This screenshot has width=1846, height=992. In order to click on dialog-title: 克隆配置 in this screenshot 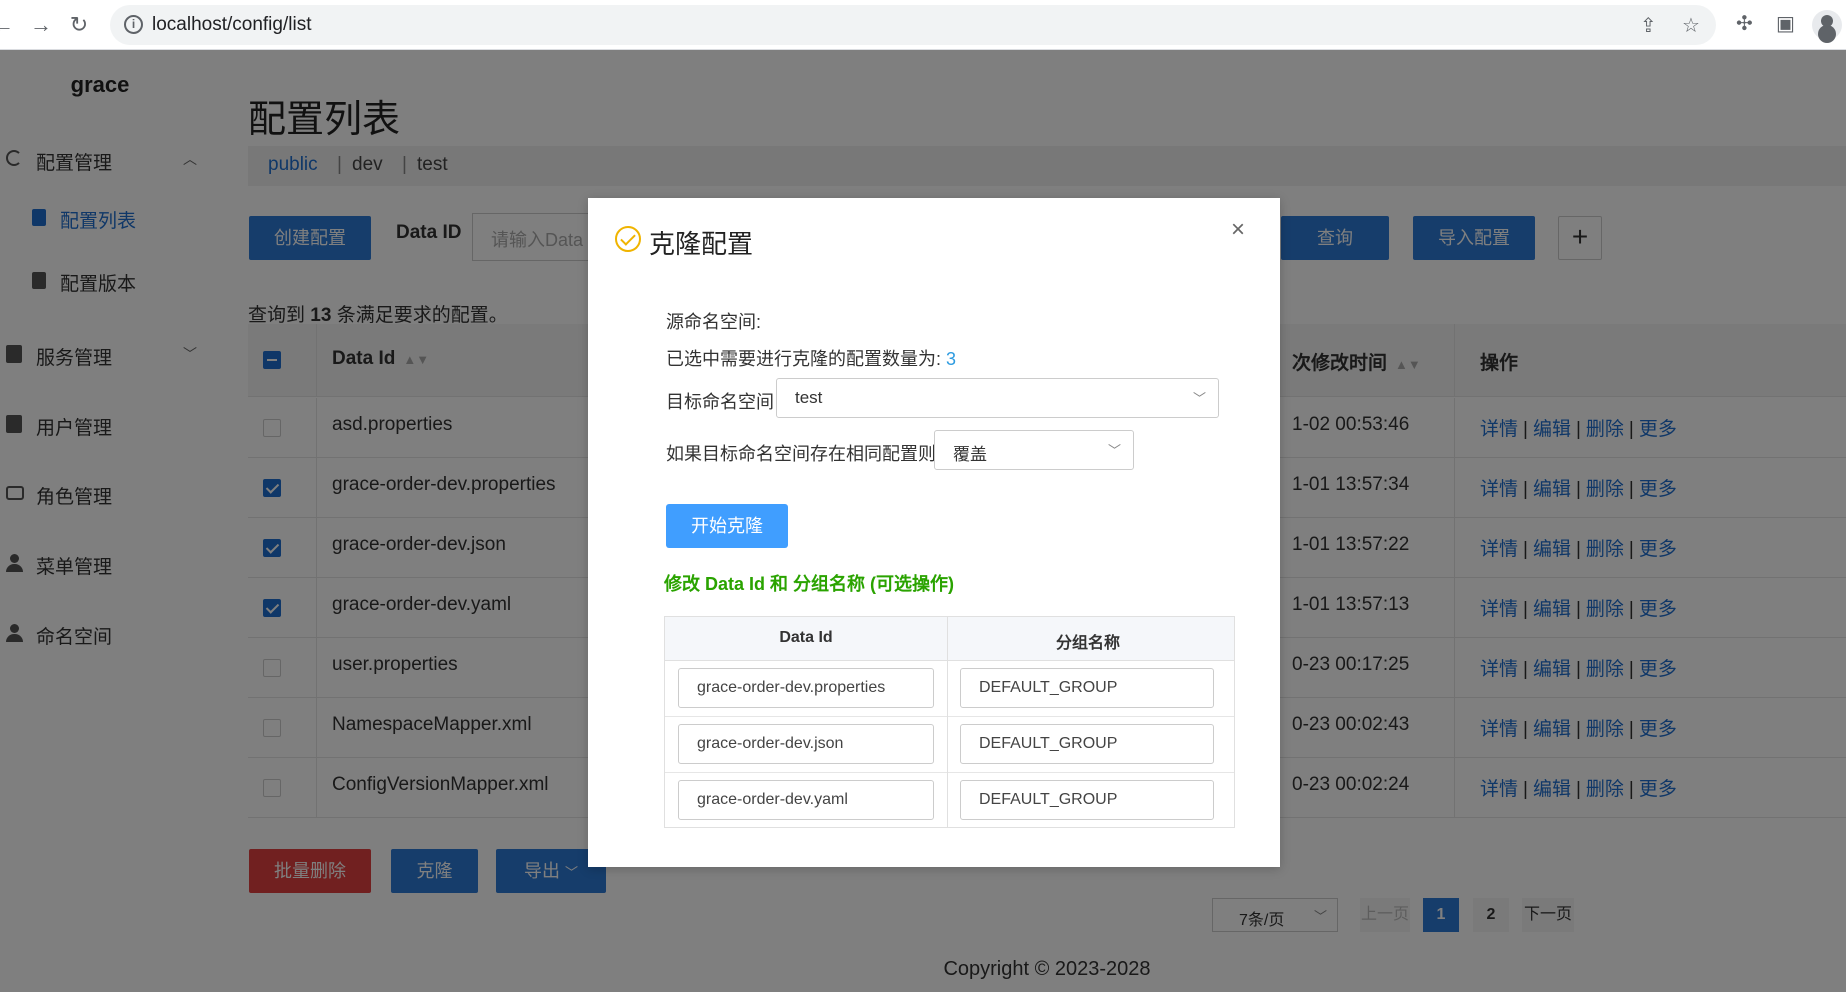, I will do `click(701, 244)`.